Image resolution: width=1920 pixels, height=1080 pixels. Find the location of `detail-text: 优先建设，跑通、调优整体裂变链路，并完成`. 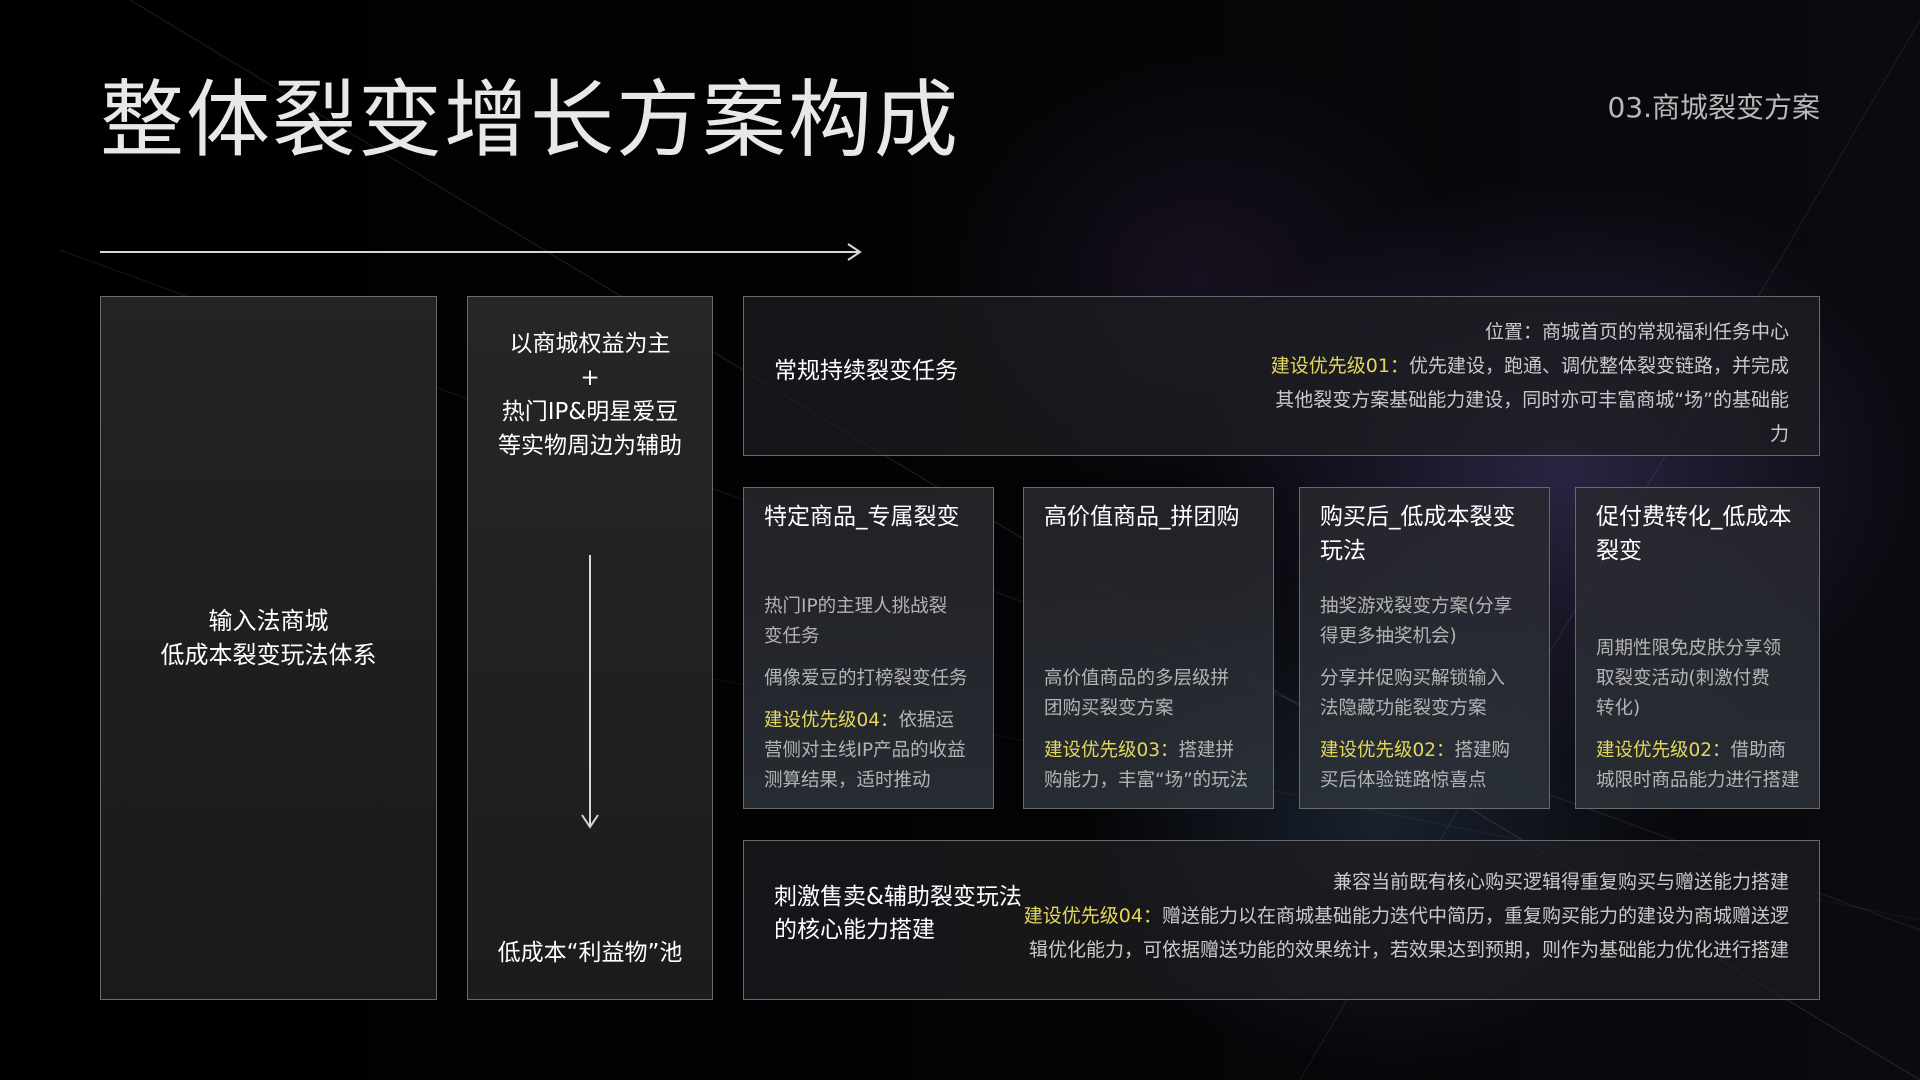

detail-text: 优先建设，跑通、调优整体裂变链路，并完成 is located at coordinates (1598, 366).